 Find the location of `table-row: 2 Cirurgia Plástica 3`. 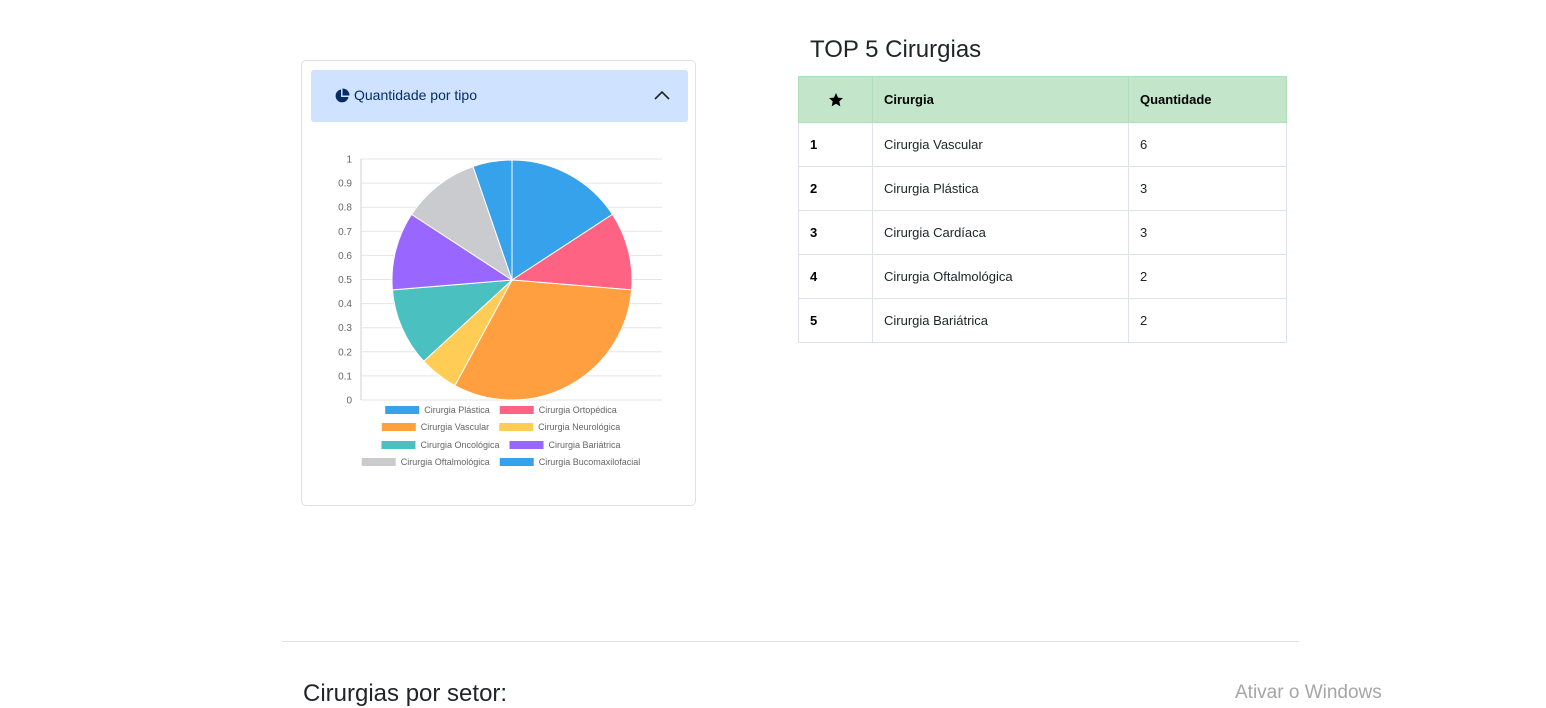

table-row: 2 Cirurgia Plástica 3 is located at coordinates (1042, 188).